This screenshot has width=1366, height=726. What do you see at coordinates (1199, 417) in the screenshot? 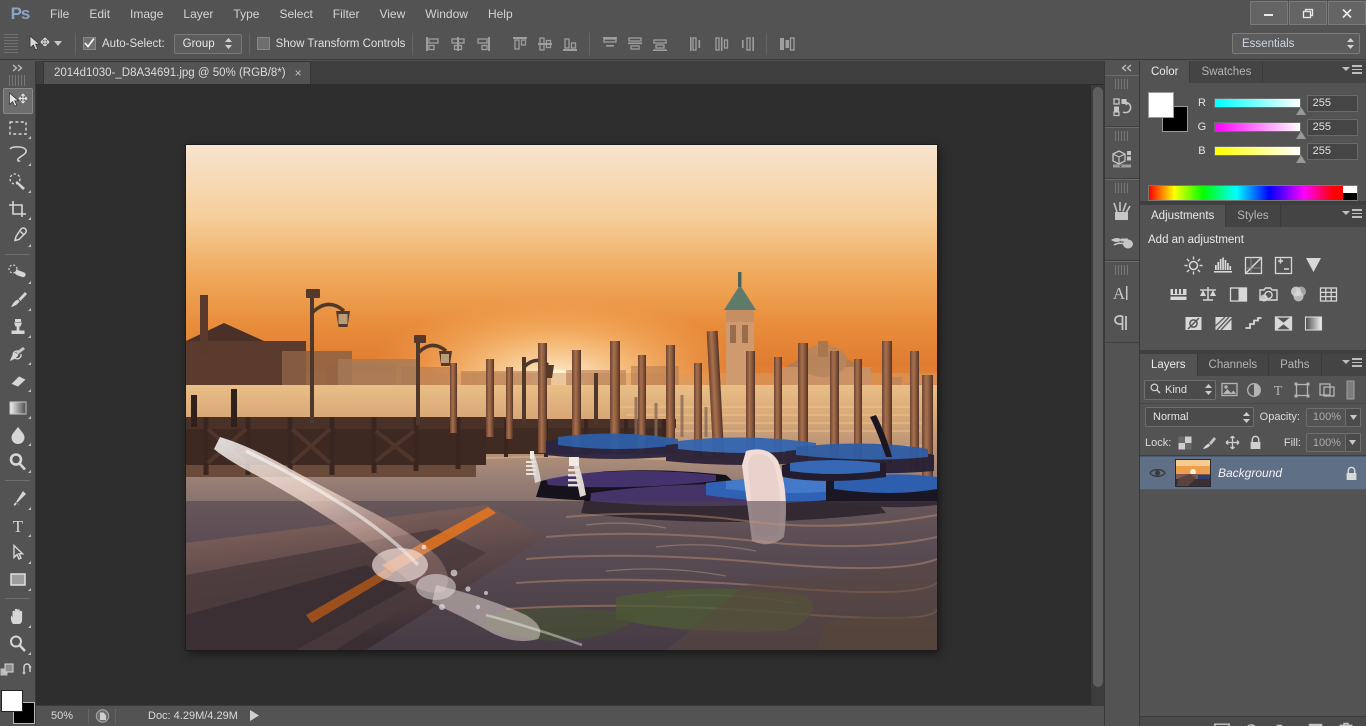
I see `blend-mode-dropdown: Normal` at bounding box center [1199, 417].